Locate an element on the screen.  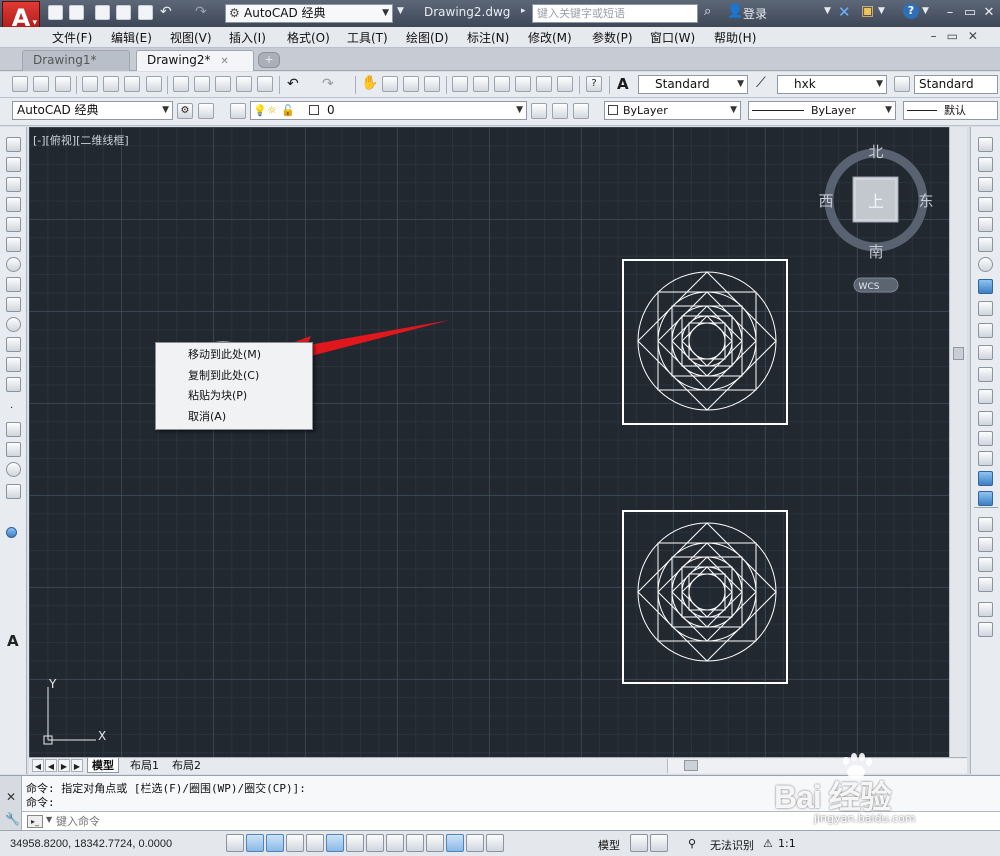
rose-figure-bottom is located at coordinates (705, 597).